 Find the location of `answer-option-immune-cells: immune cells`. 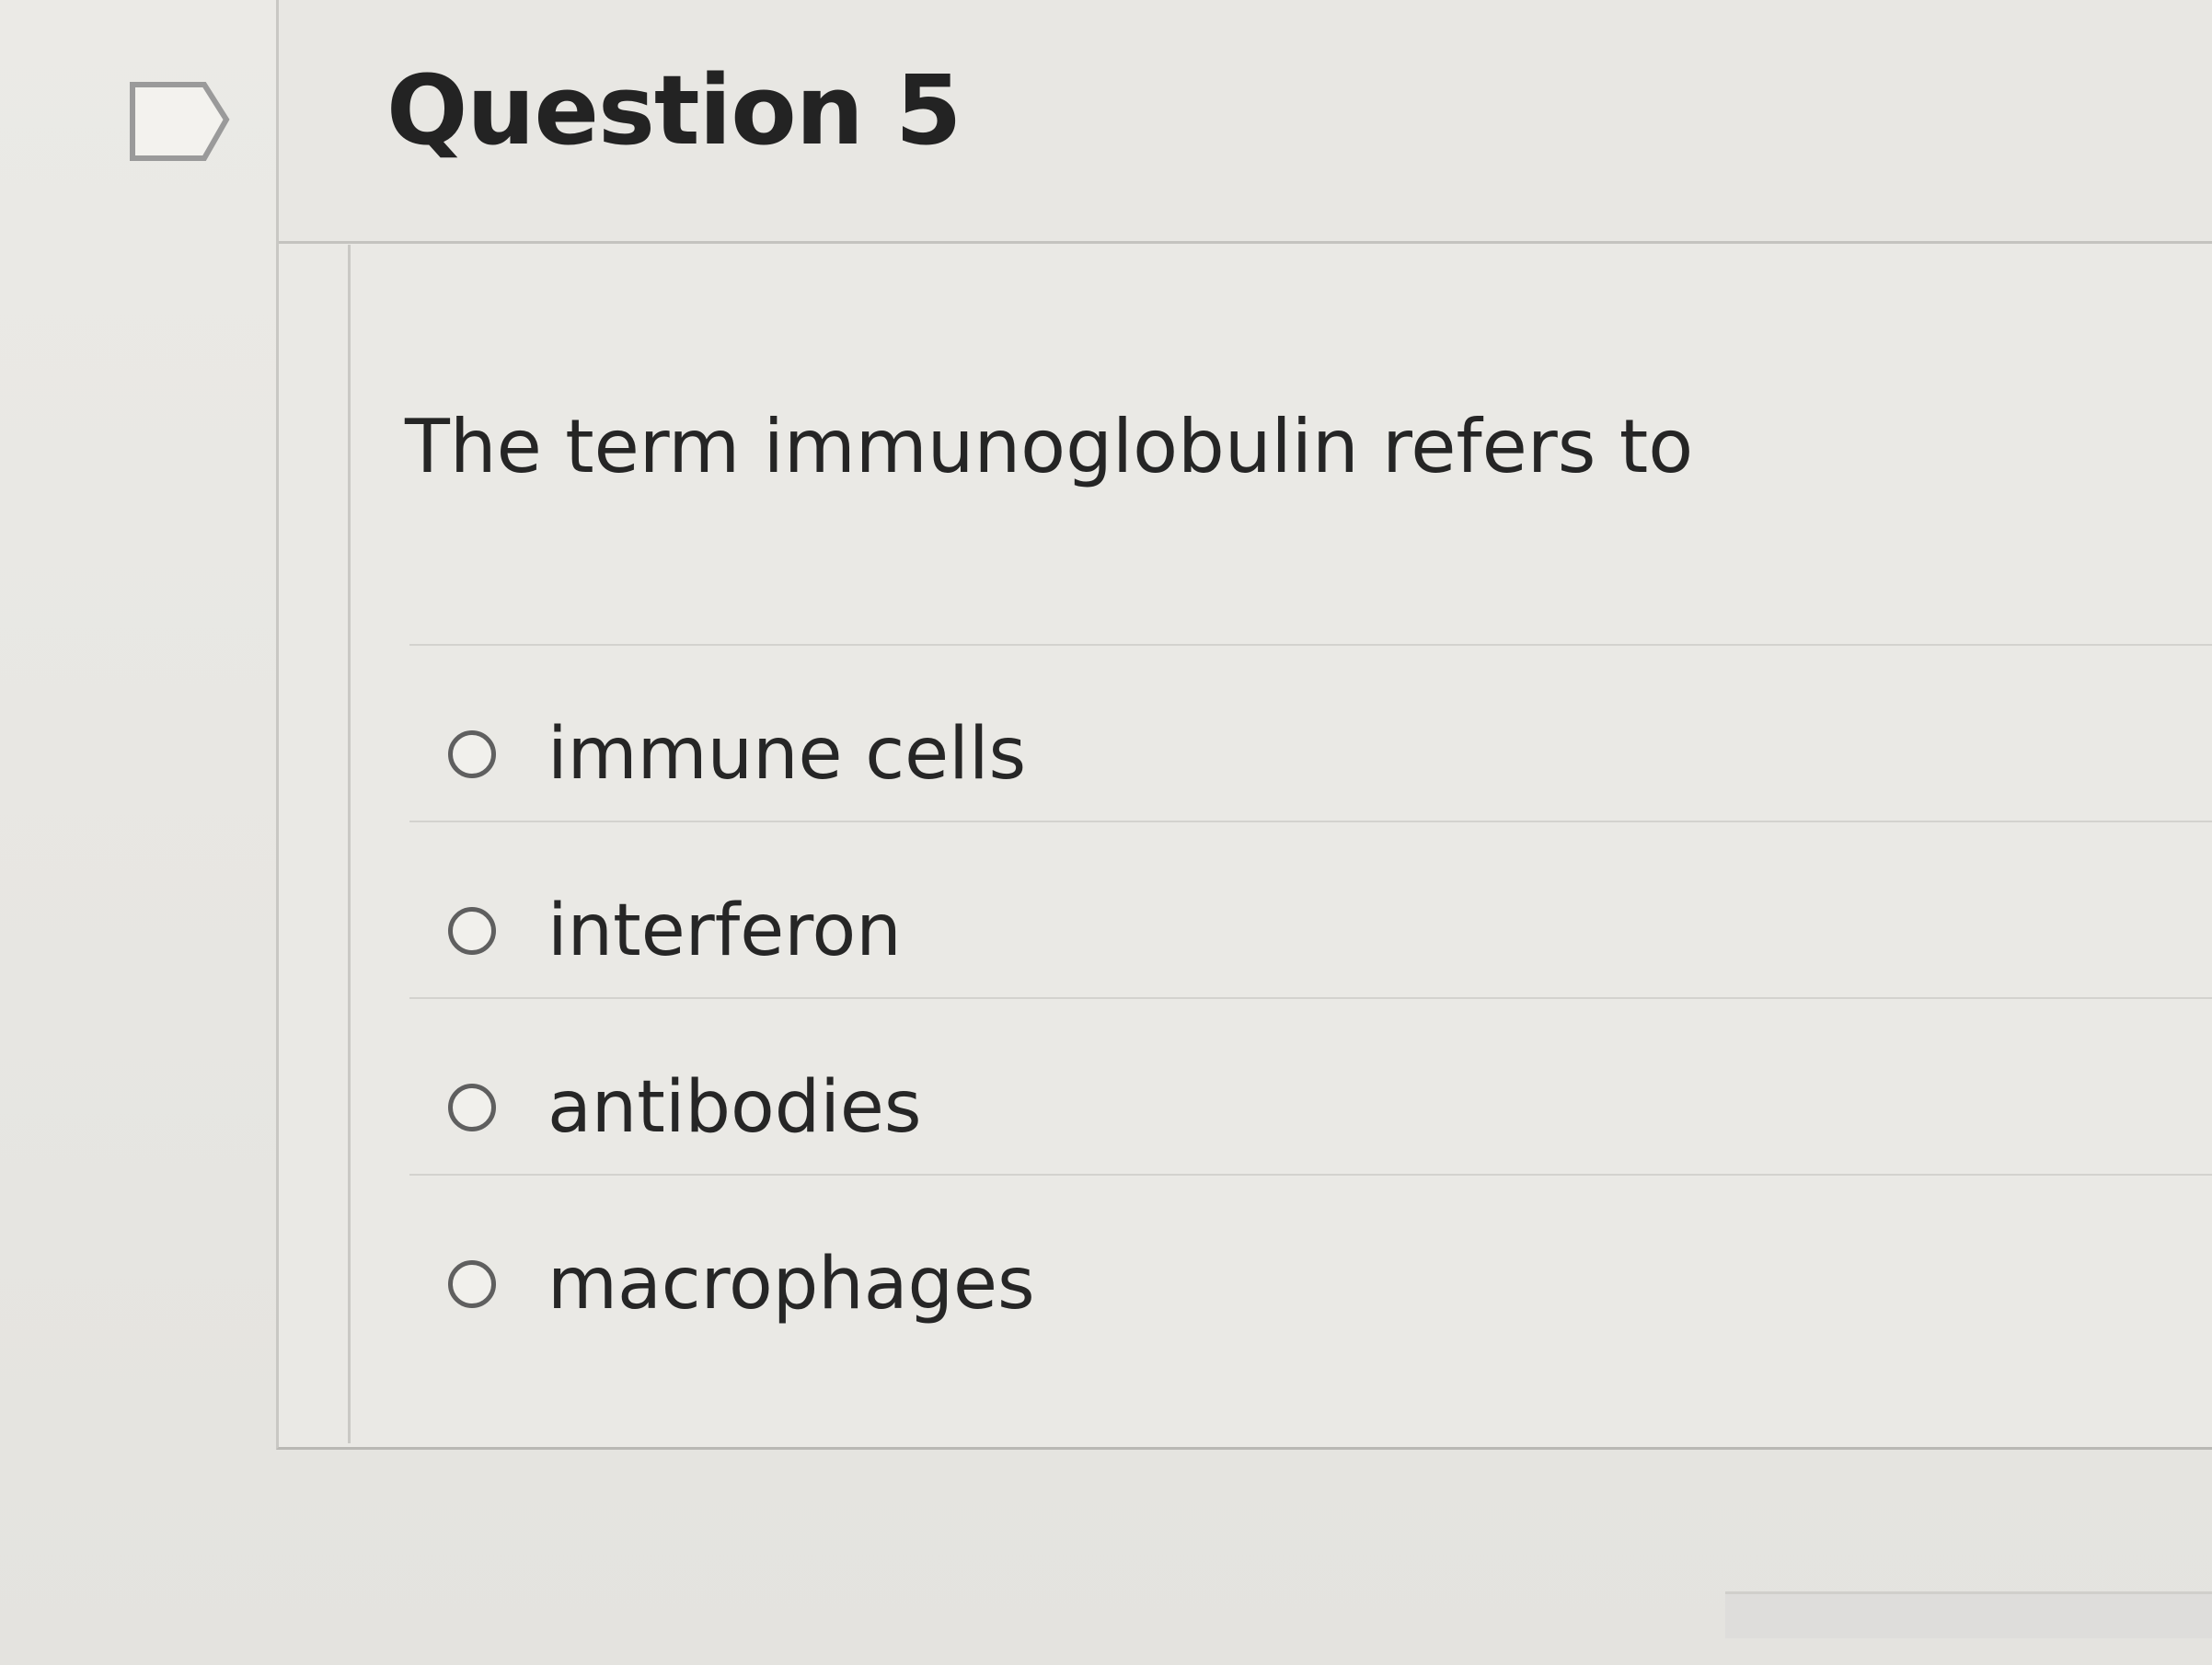

answer-option-immune-cells: immune cells is located at coordinates (1310, 732).